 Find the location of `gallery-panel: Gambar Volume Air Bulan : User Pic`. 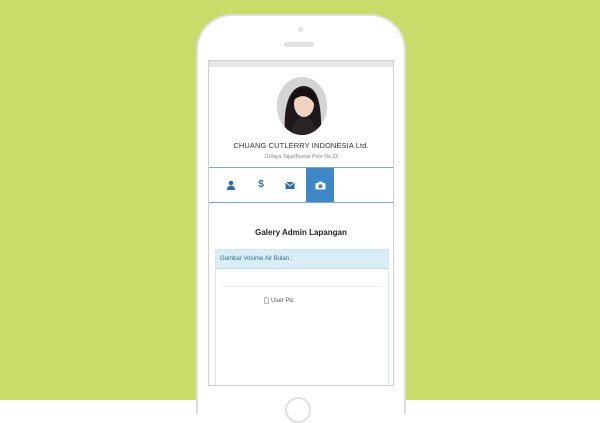

gallery-panel: Gambar Volume Air Bulan : User Pic is located at coordinates (302, 317).